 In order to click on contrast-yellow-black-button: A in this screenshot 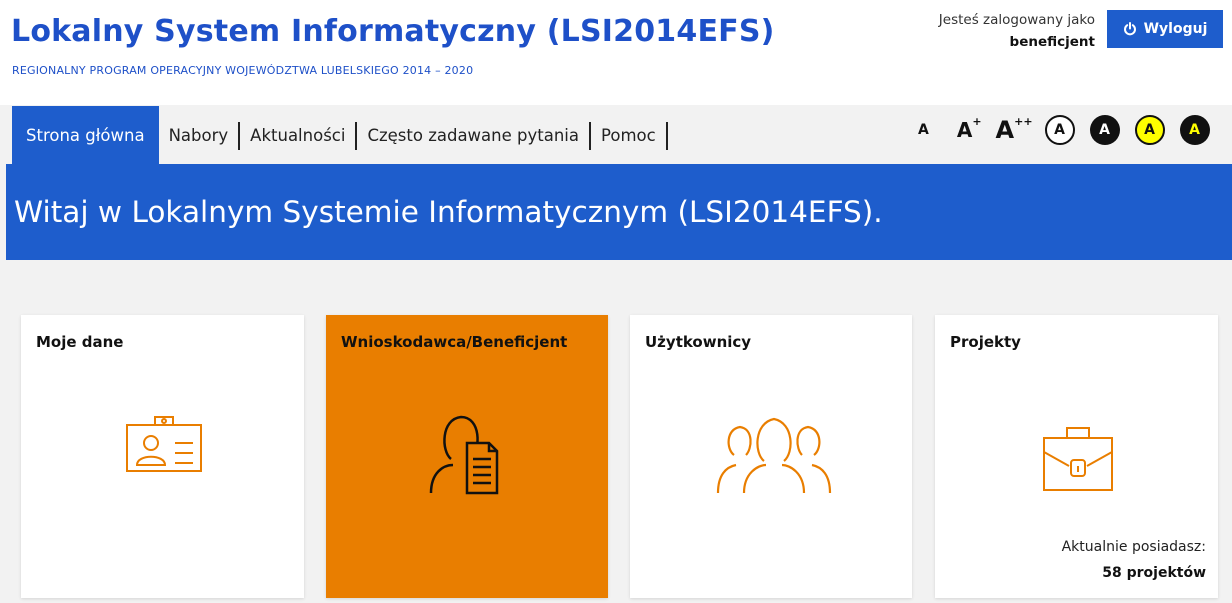, I will do `click(1149, 130)`.